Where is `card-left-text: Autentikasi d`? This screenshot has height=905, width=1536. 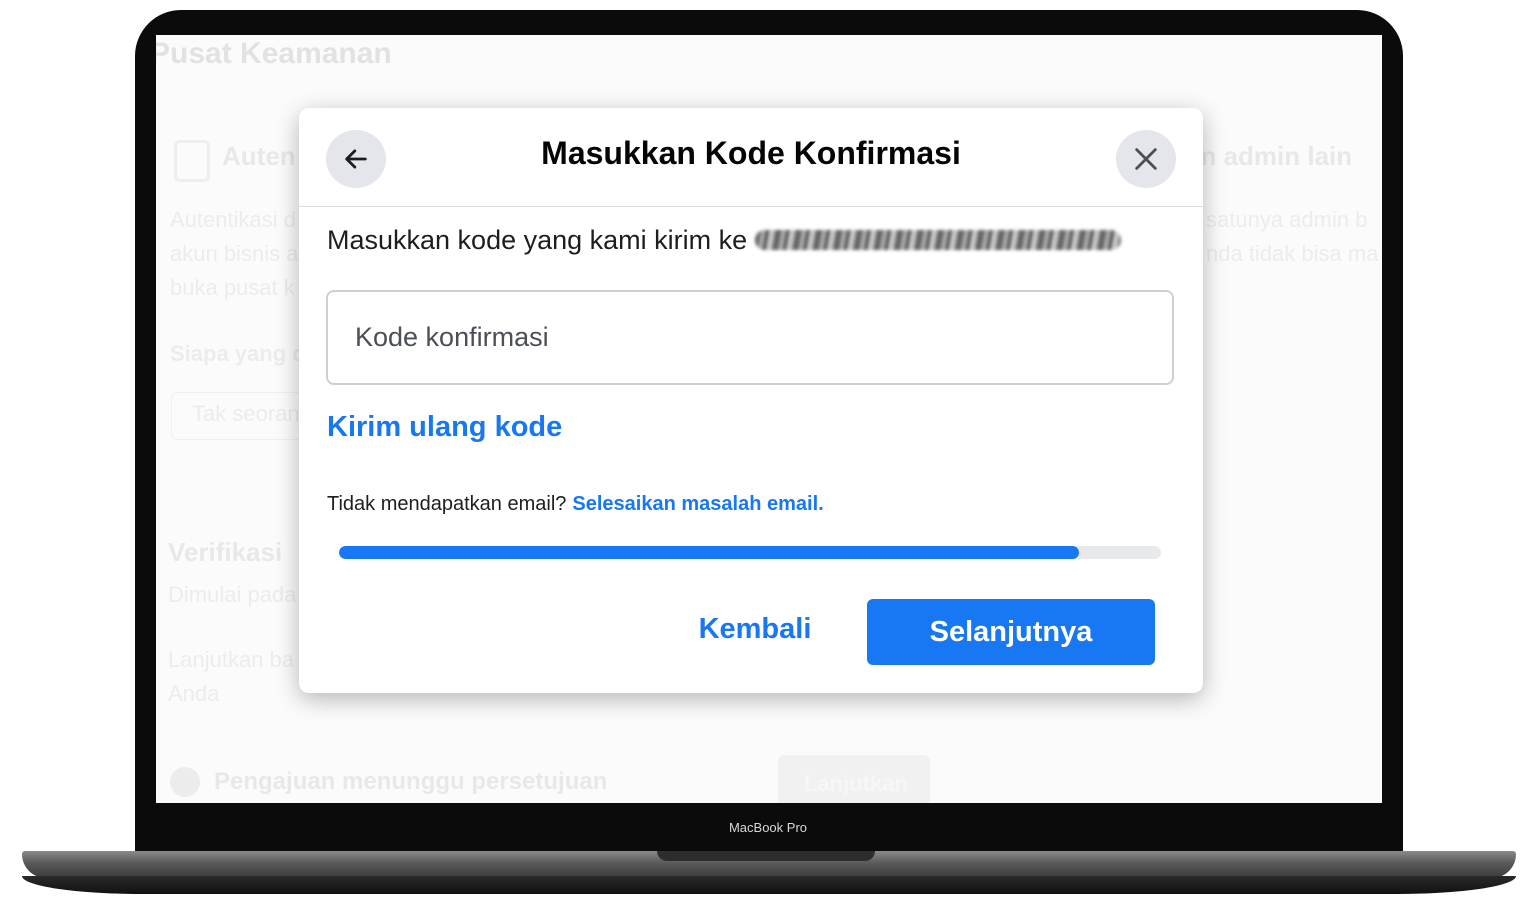 card-left-text: Autentikasi d is located at coordinates (233, 219).